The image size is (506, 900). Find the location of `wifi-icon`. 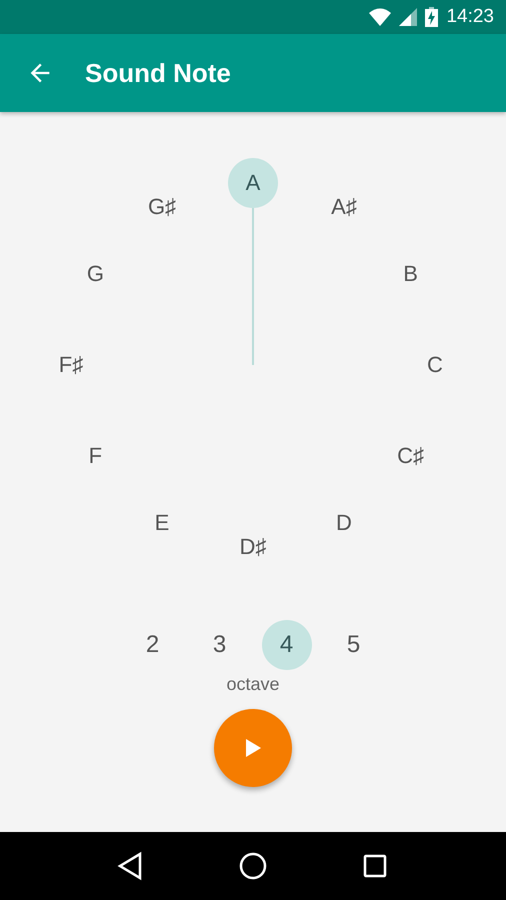

wifi-icon is located at coordinates (380, 17).